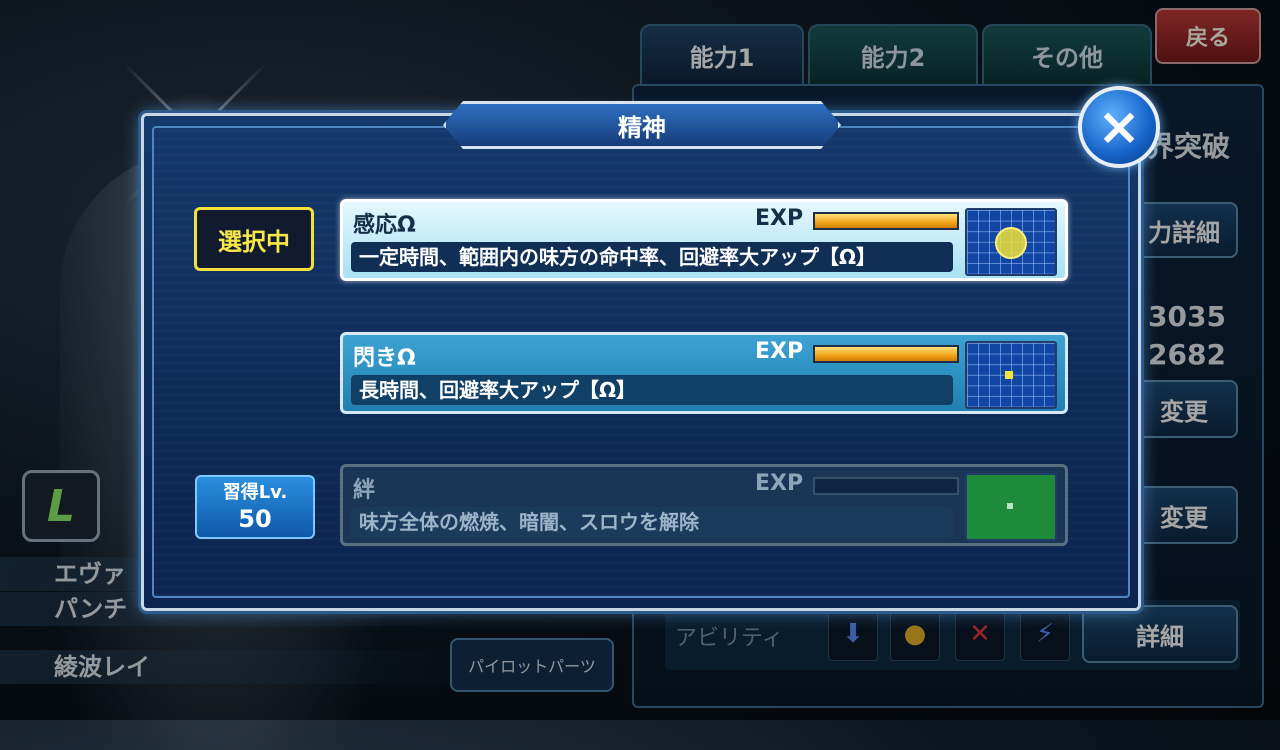  I want to click on learn-level-badge: 習得Lv. 50, so click(255, 507).